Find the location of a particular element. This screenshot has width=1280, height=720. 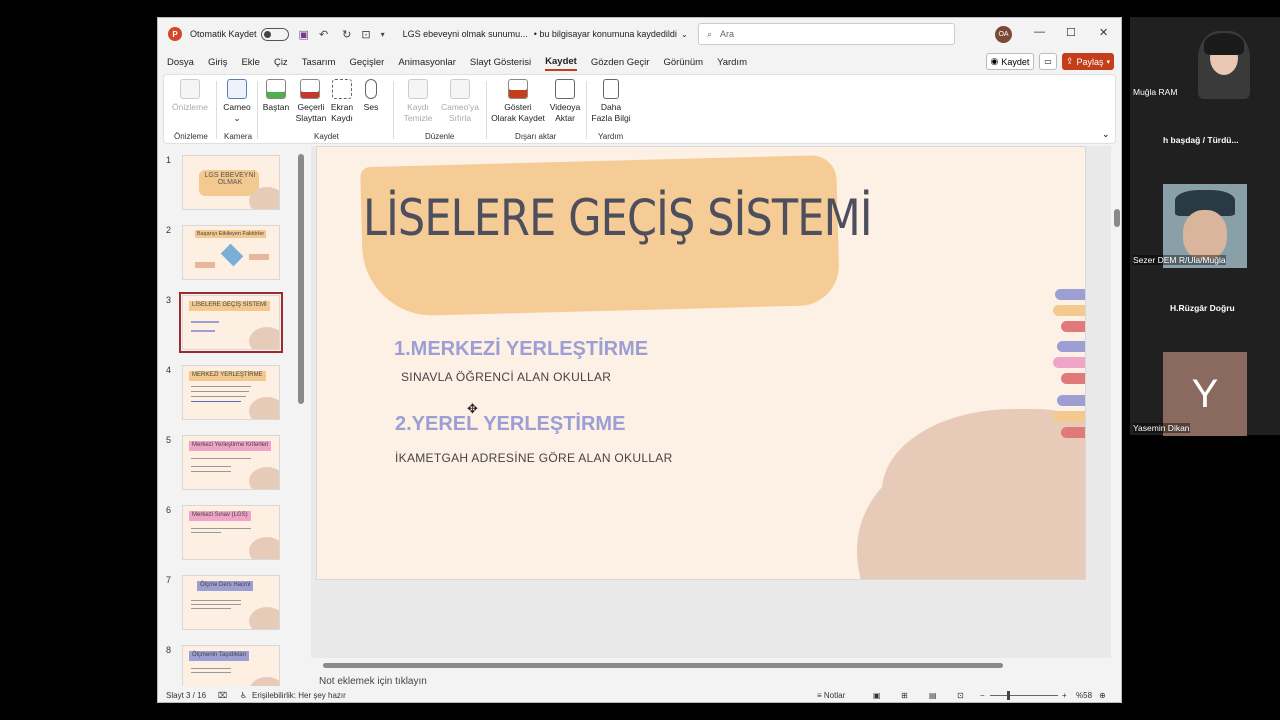

record-button: ◉ Kaydet is located at coordinates (1010, 61).